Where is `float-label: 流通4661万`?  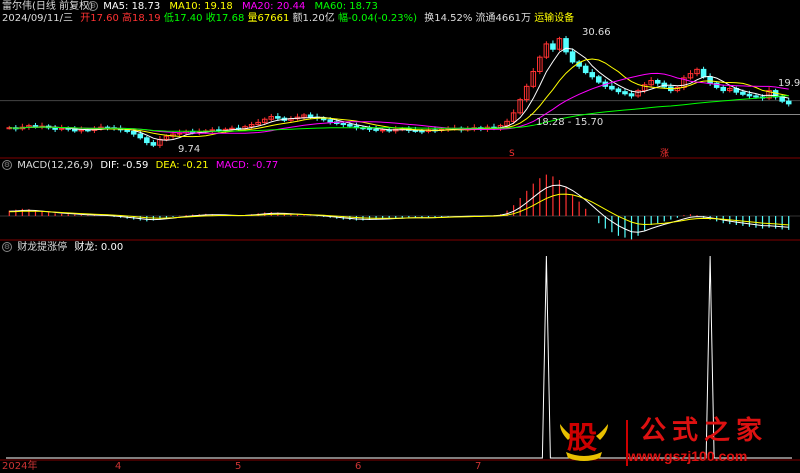
float-label: 流通4661万 is located at coordinates (503, 18).